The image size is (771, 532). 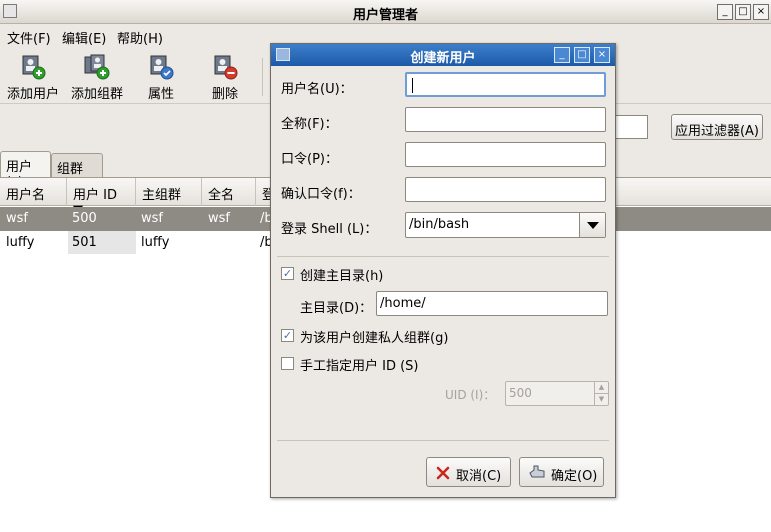 I want to click on menu-help: 帮助(H), so click(x=140, y=37).